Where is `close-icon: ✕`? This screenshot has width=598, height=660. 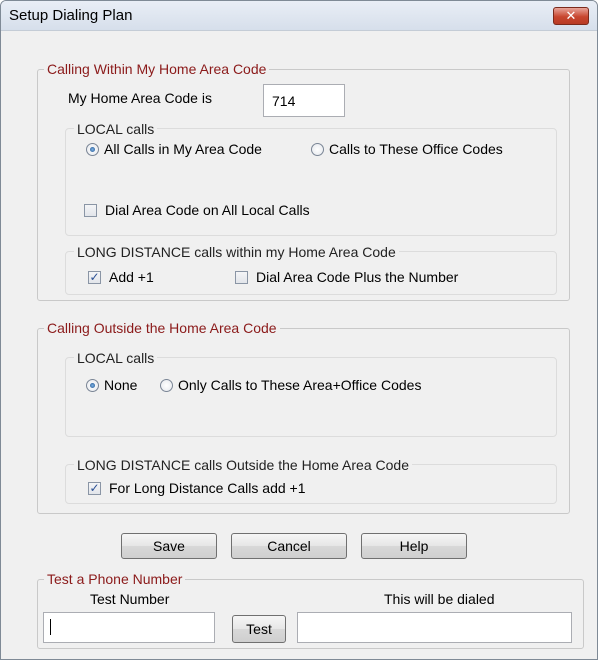 close-icon: ✕ is located at coordinates (571, 15).